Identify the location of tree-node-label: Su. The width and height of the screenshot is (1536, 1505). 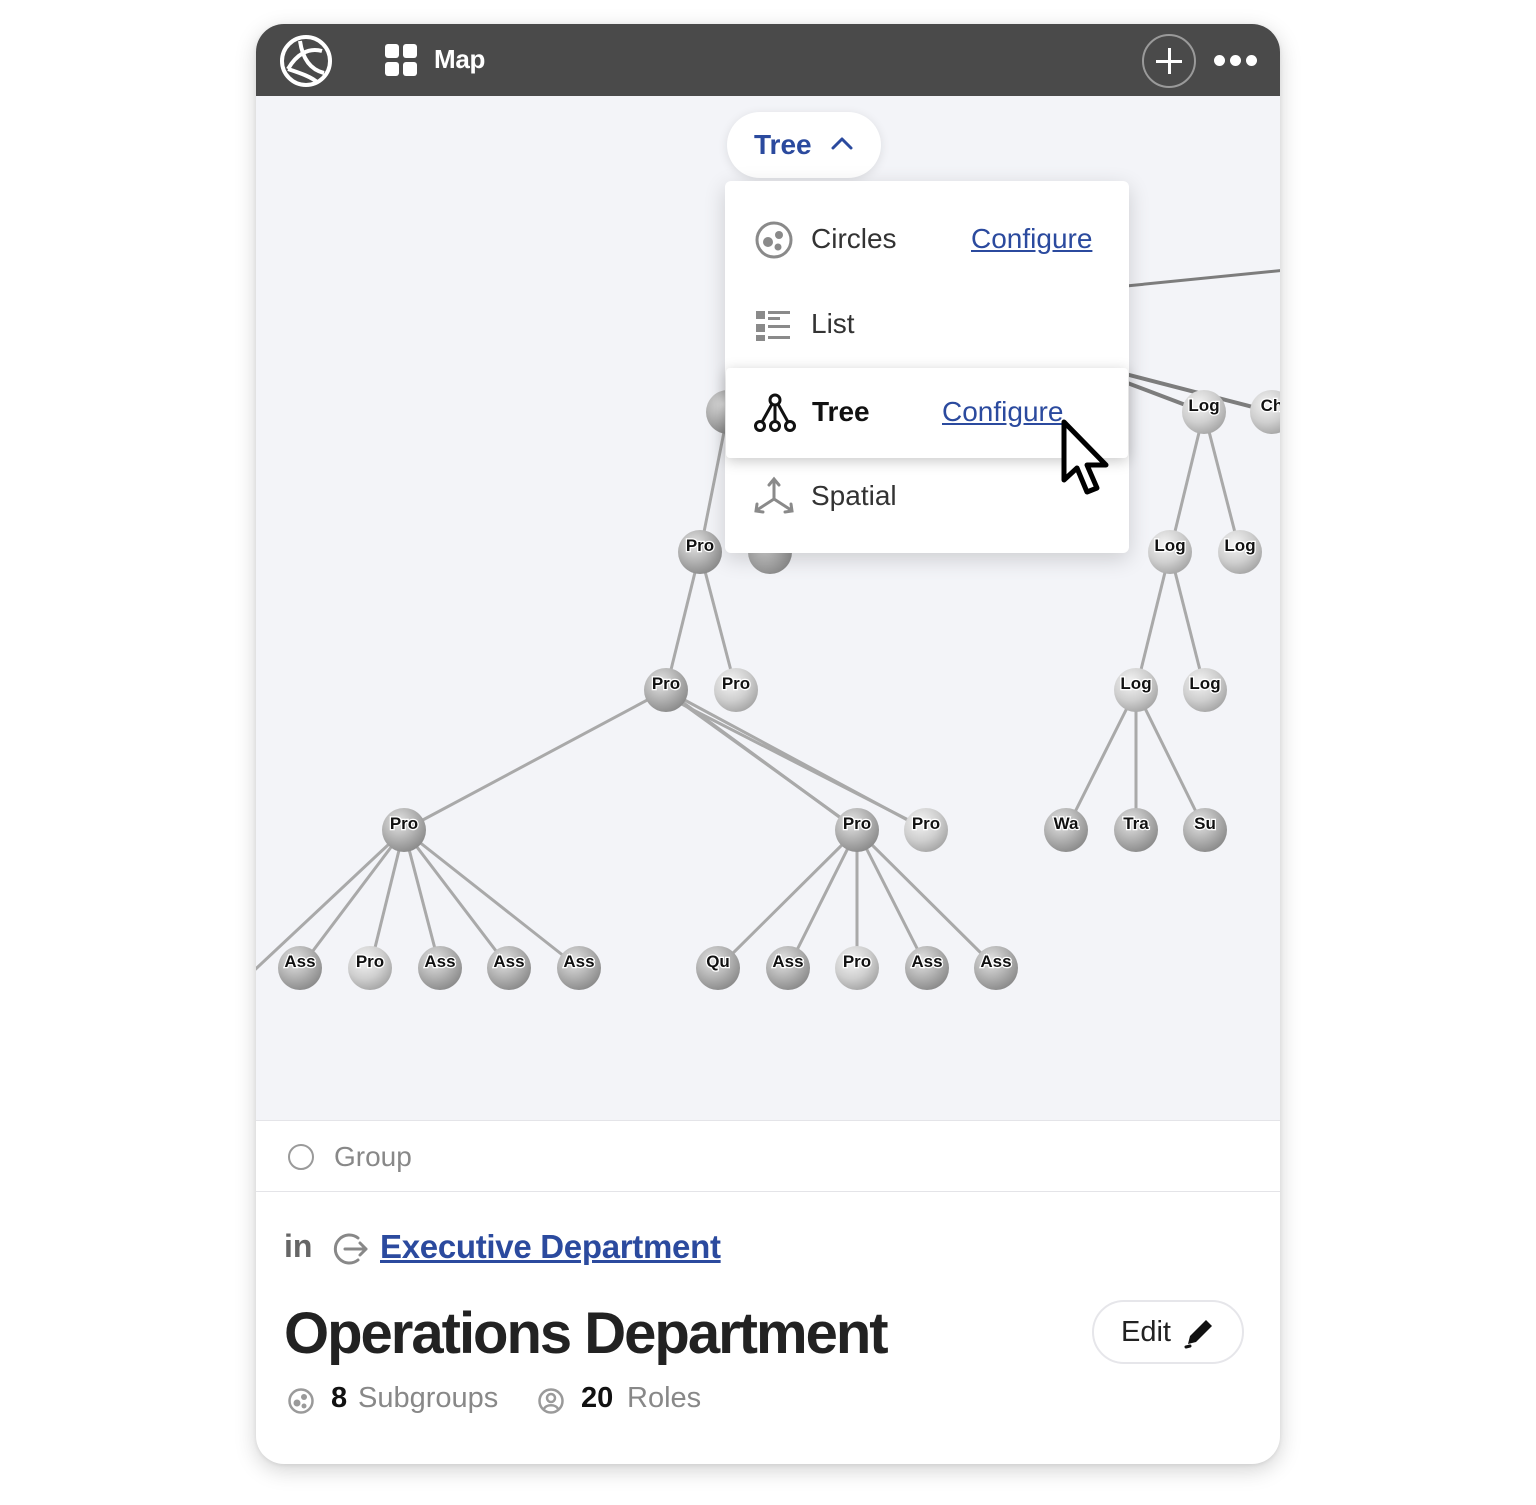
(1205, 823).